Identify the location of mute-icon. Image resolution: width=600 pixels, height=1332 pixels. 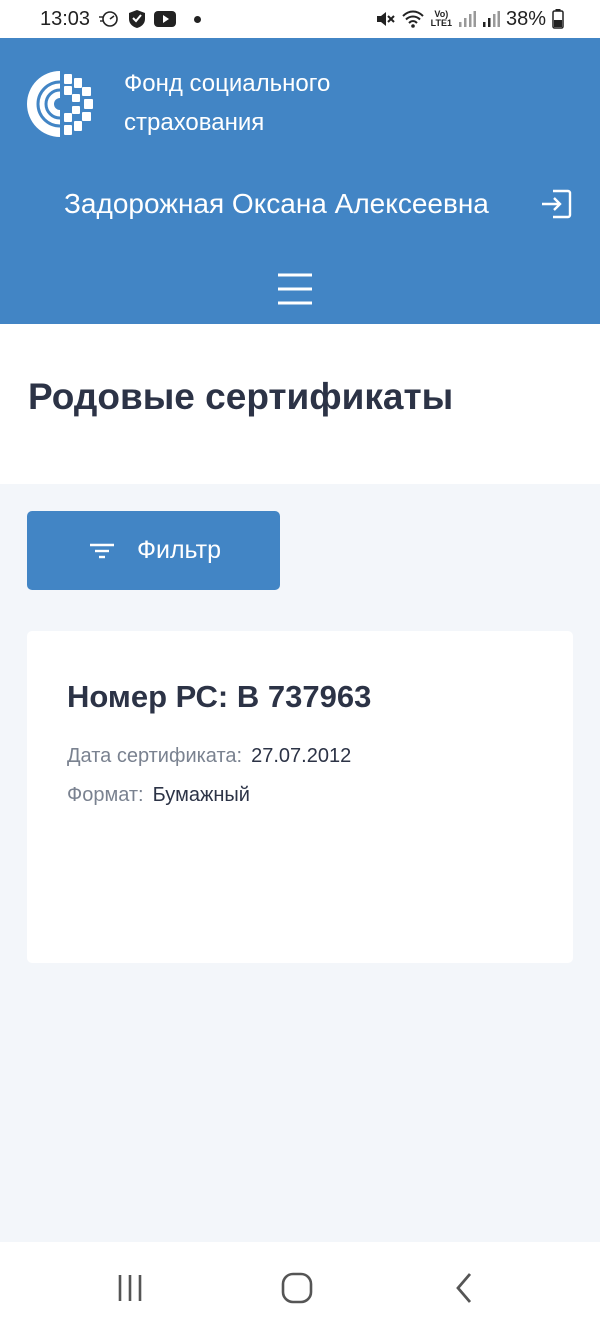
(385, 19).